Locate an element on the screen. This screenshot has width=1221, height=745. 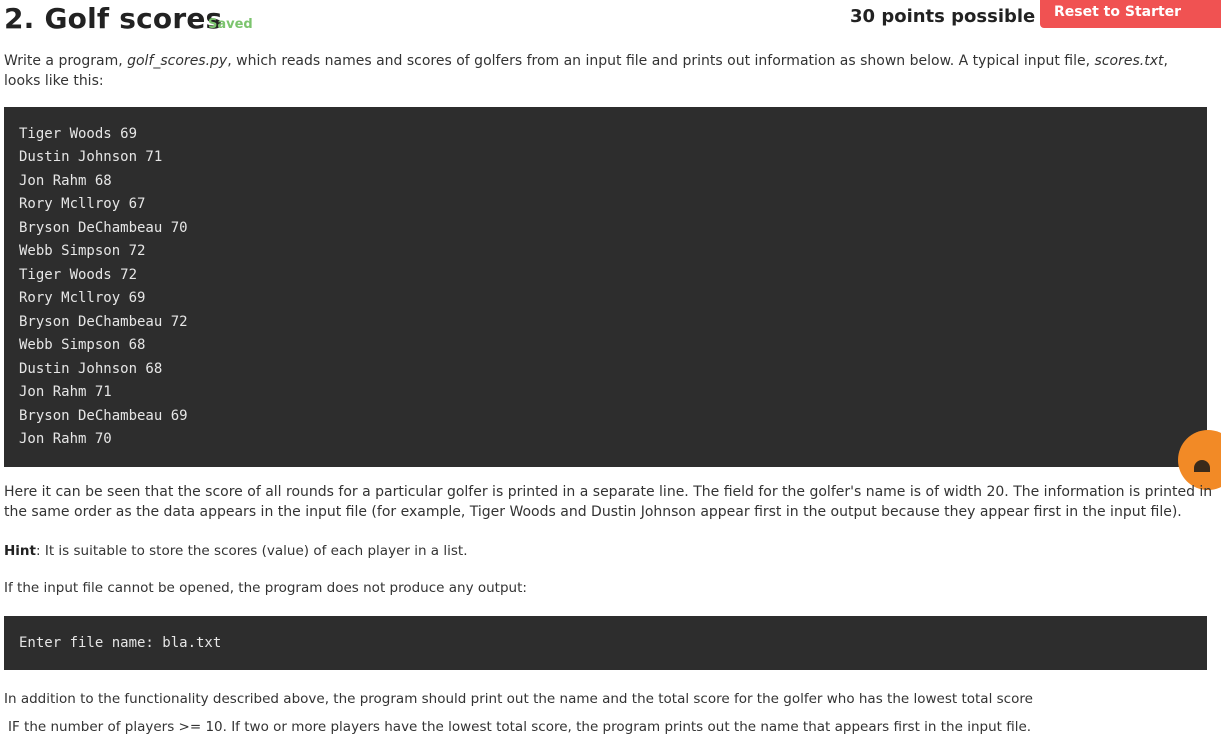
code-line: Webb Simpson 68 is located at coordinates (82, 345).